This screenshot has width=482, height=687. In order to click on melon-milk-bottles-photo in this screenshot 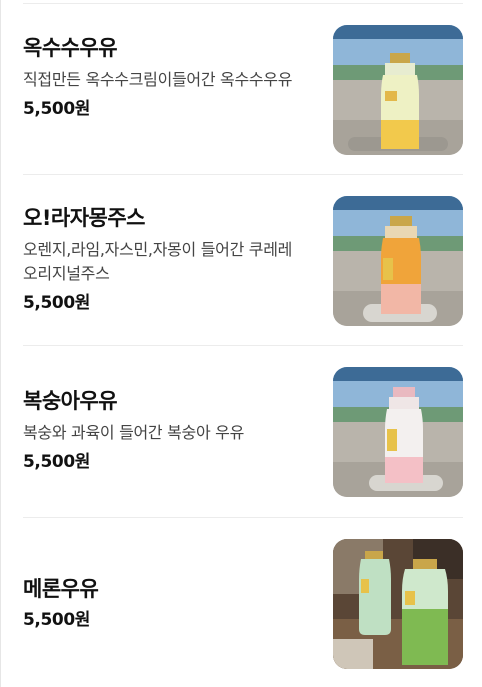, I will do `click(398, 604)`.